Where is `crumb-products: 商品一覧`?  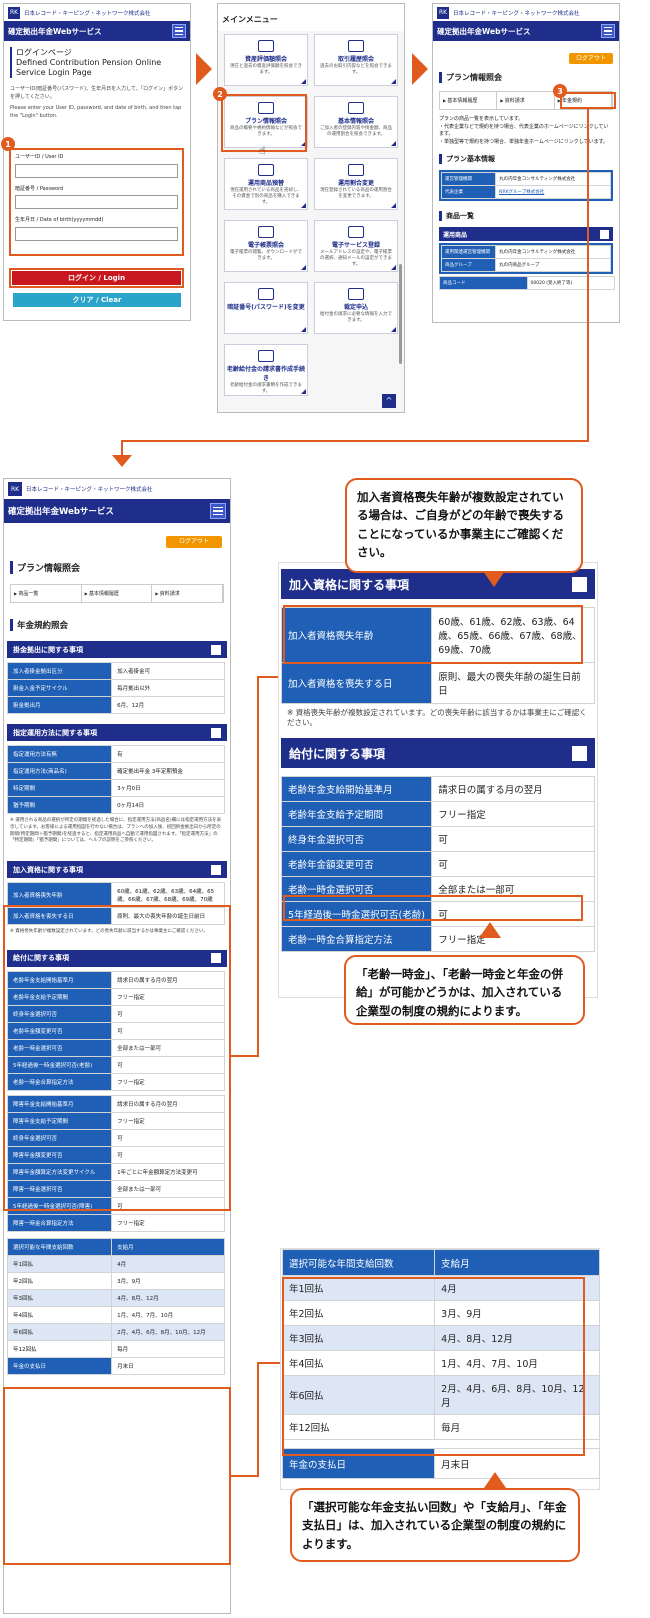
crumb-products: 商品一覧 is located at coordinates (46, 593).